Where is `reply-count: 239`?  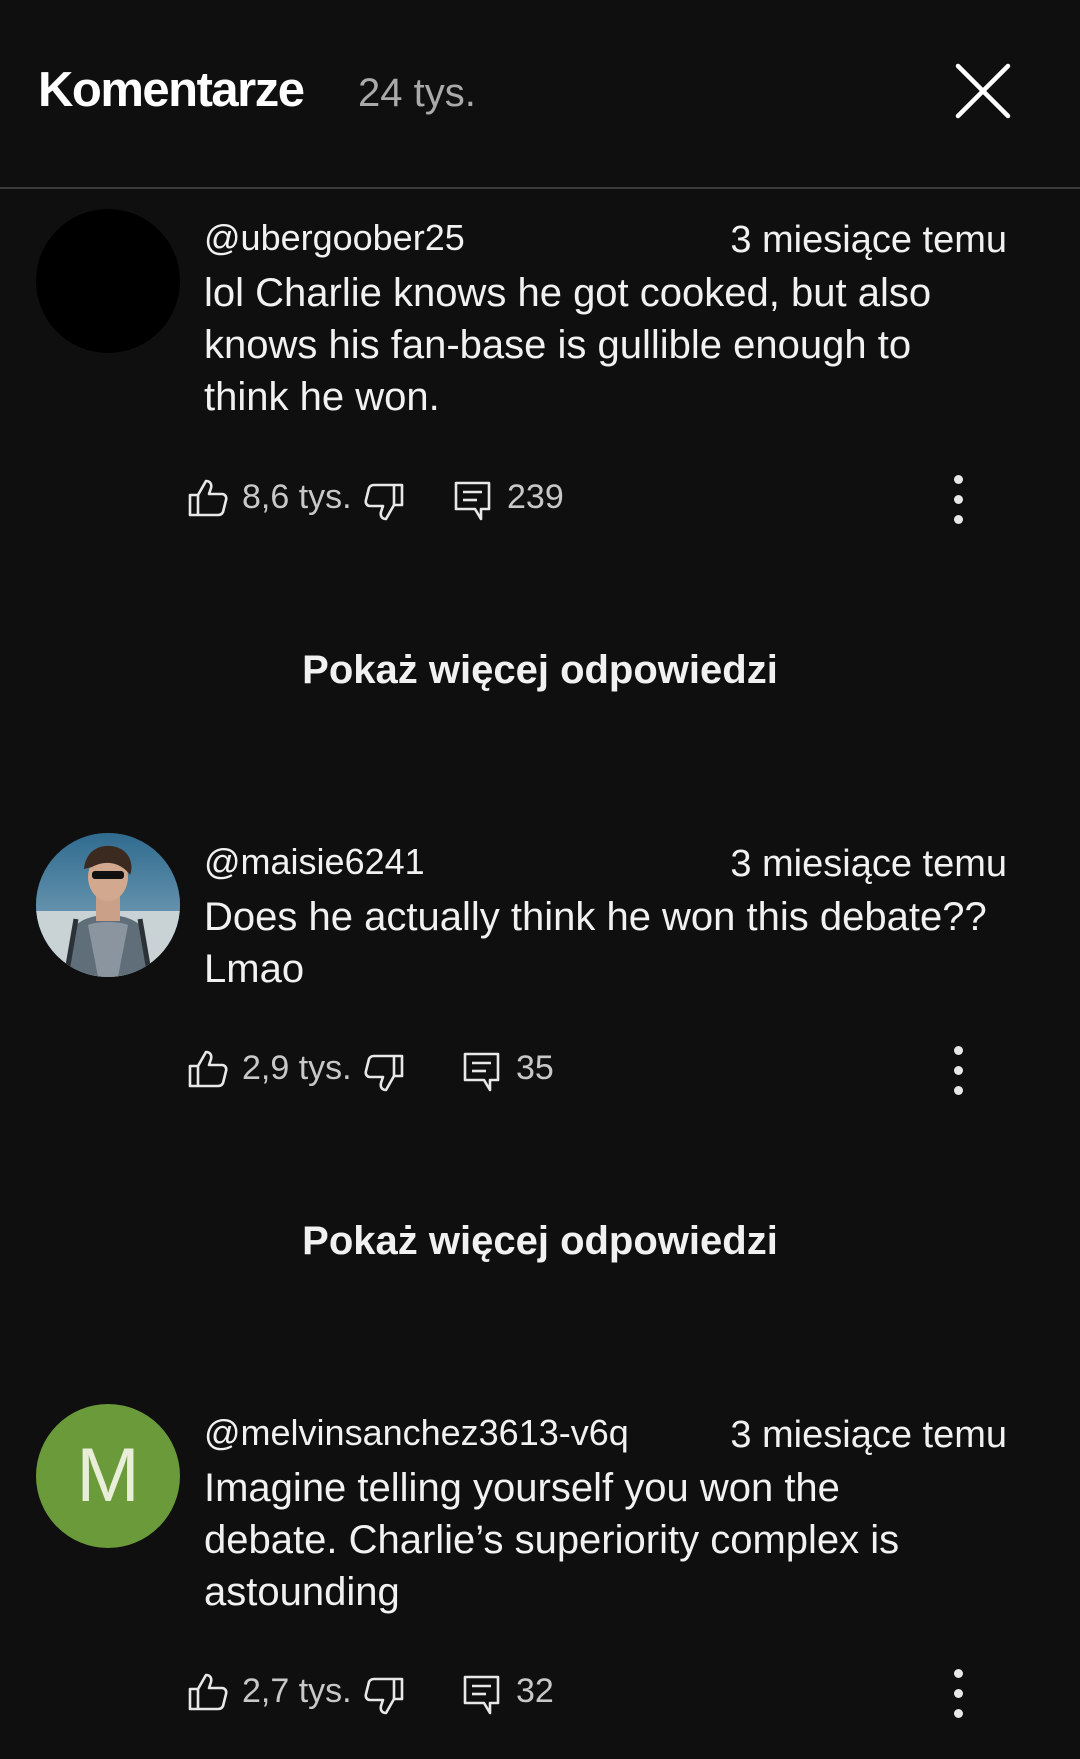
reply-count: 239 is located at coordinates (535, 497).